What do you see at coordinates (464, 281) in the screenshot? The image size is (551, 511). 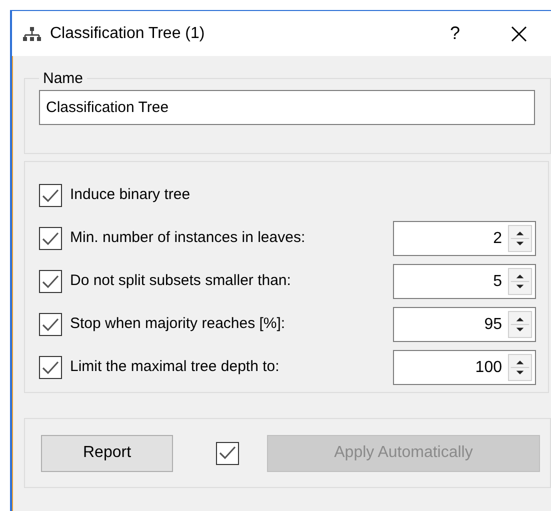 I see `spin-box: 5` at bounding box center [464, 281].